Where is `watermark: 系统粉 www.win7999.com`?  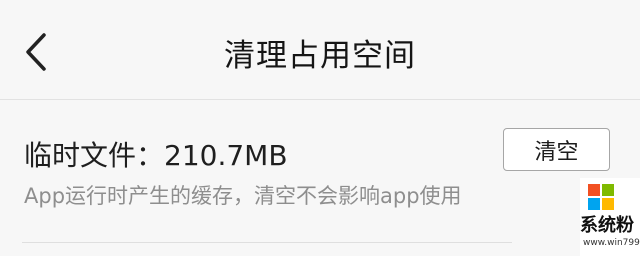
watermark: 系统粉 www.win7999.com is located at coordinates (610, 217).